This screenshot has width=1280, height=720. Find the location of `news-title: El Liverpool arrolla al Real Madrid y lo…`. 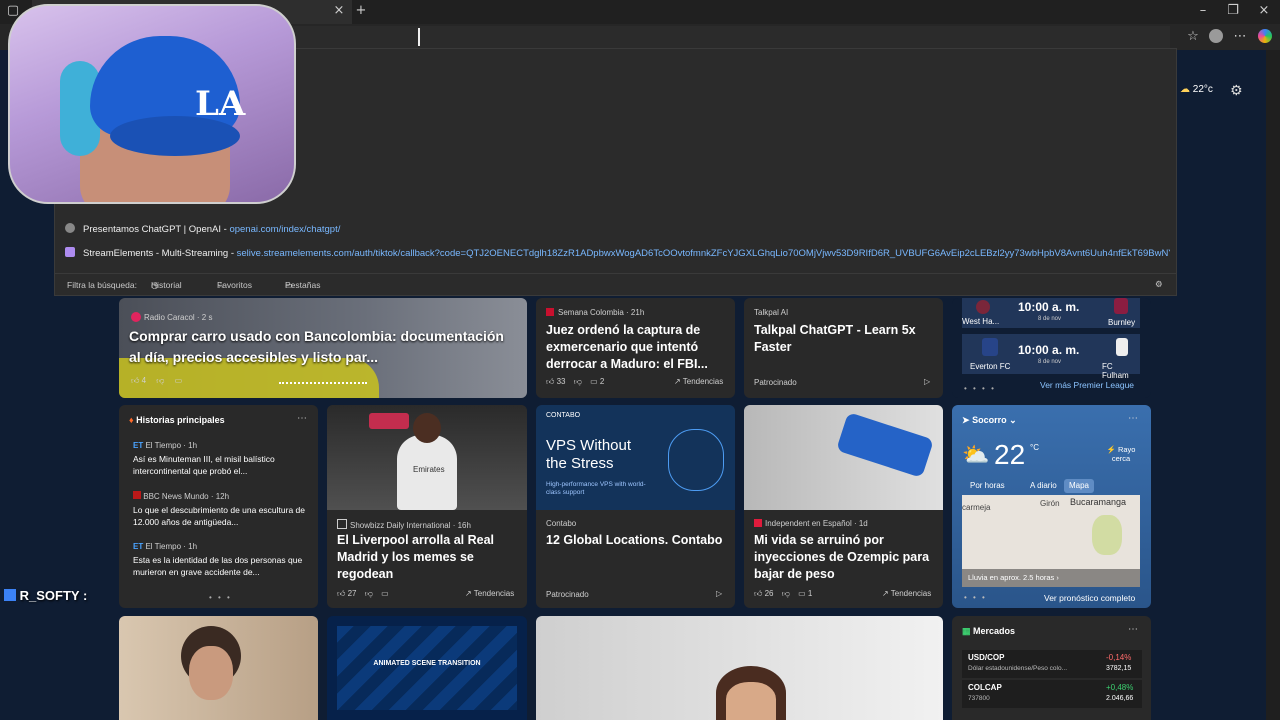

news-title: El Liverpool arrolla al Real Madrid y lo… is located at coordinates (428, 557).